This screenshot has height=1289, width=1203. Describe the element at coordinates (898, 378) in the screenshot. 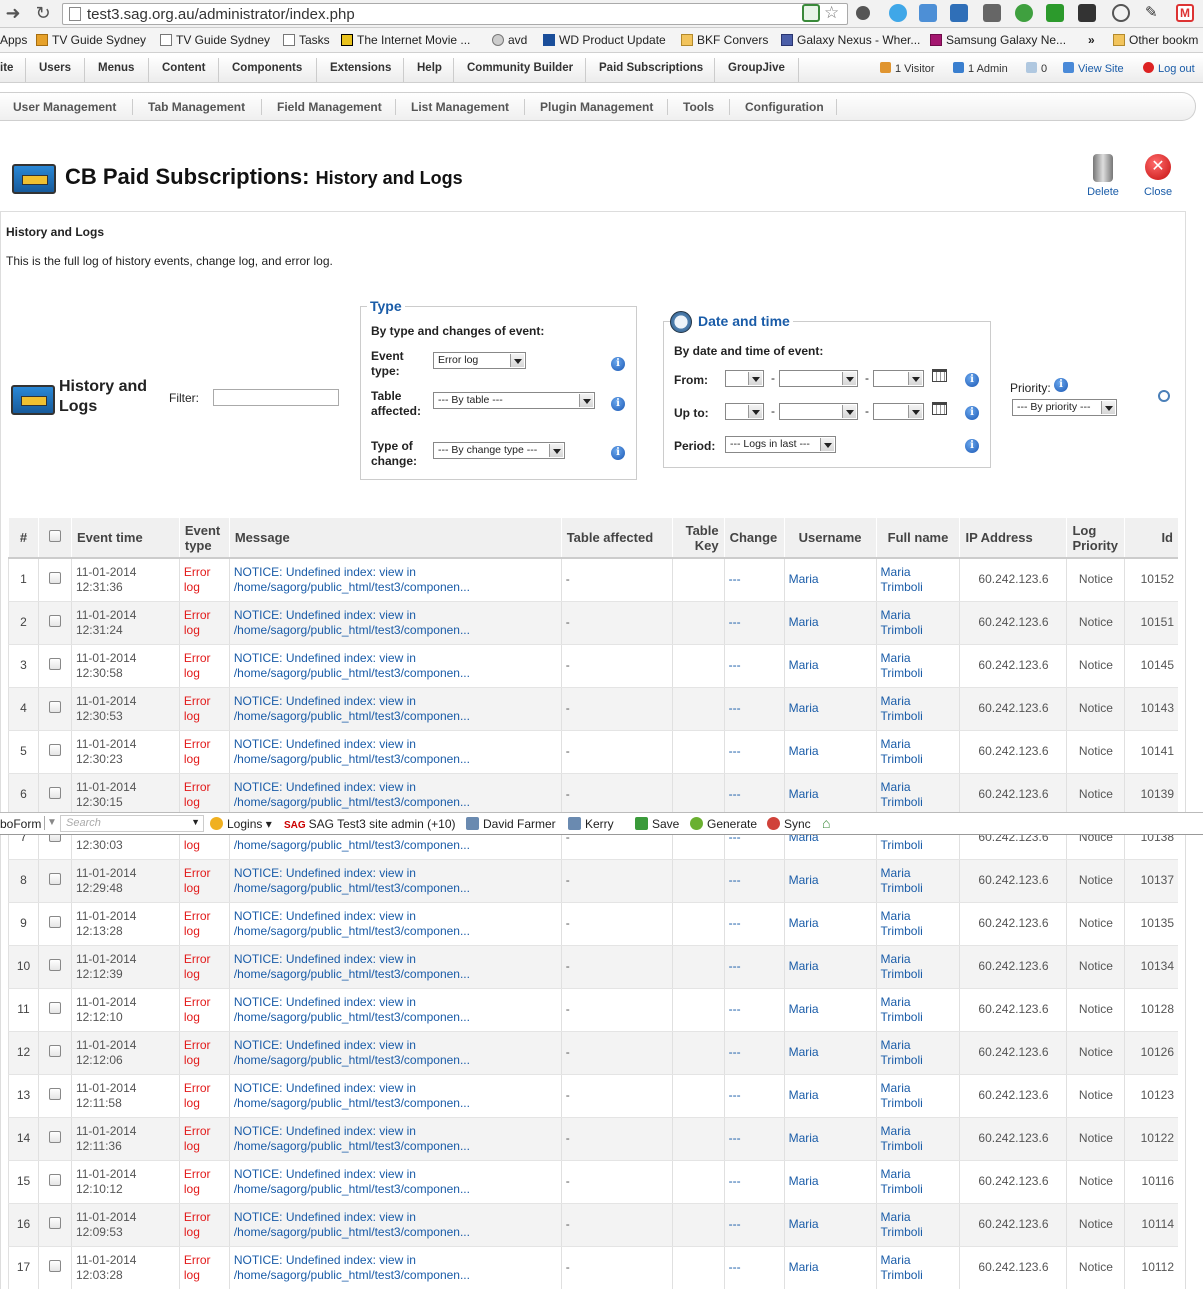

I see `from-year-select` at that location.